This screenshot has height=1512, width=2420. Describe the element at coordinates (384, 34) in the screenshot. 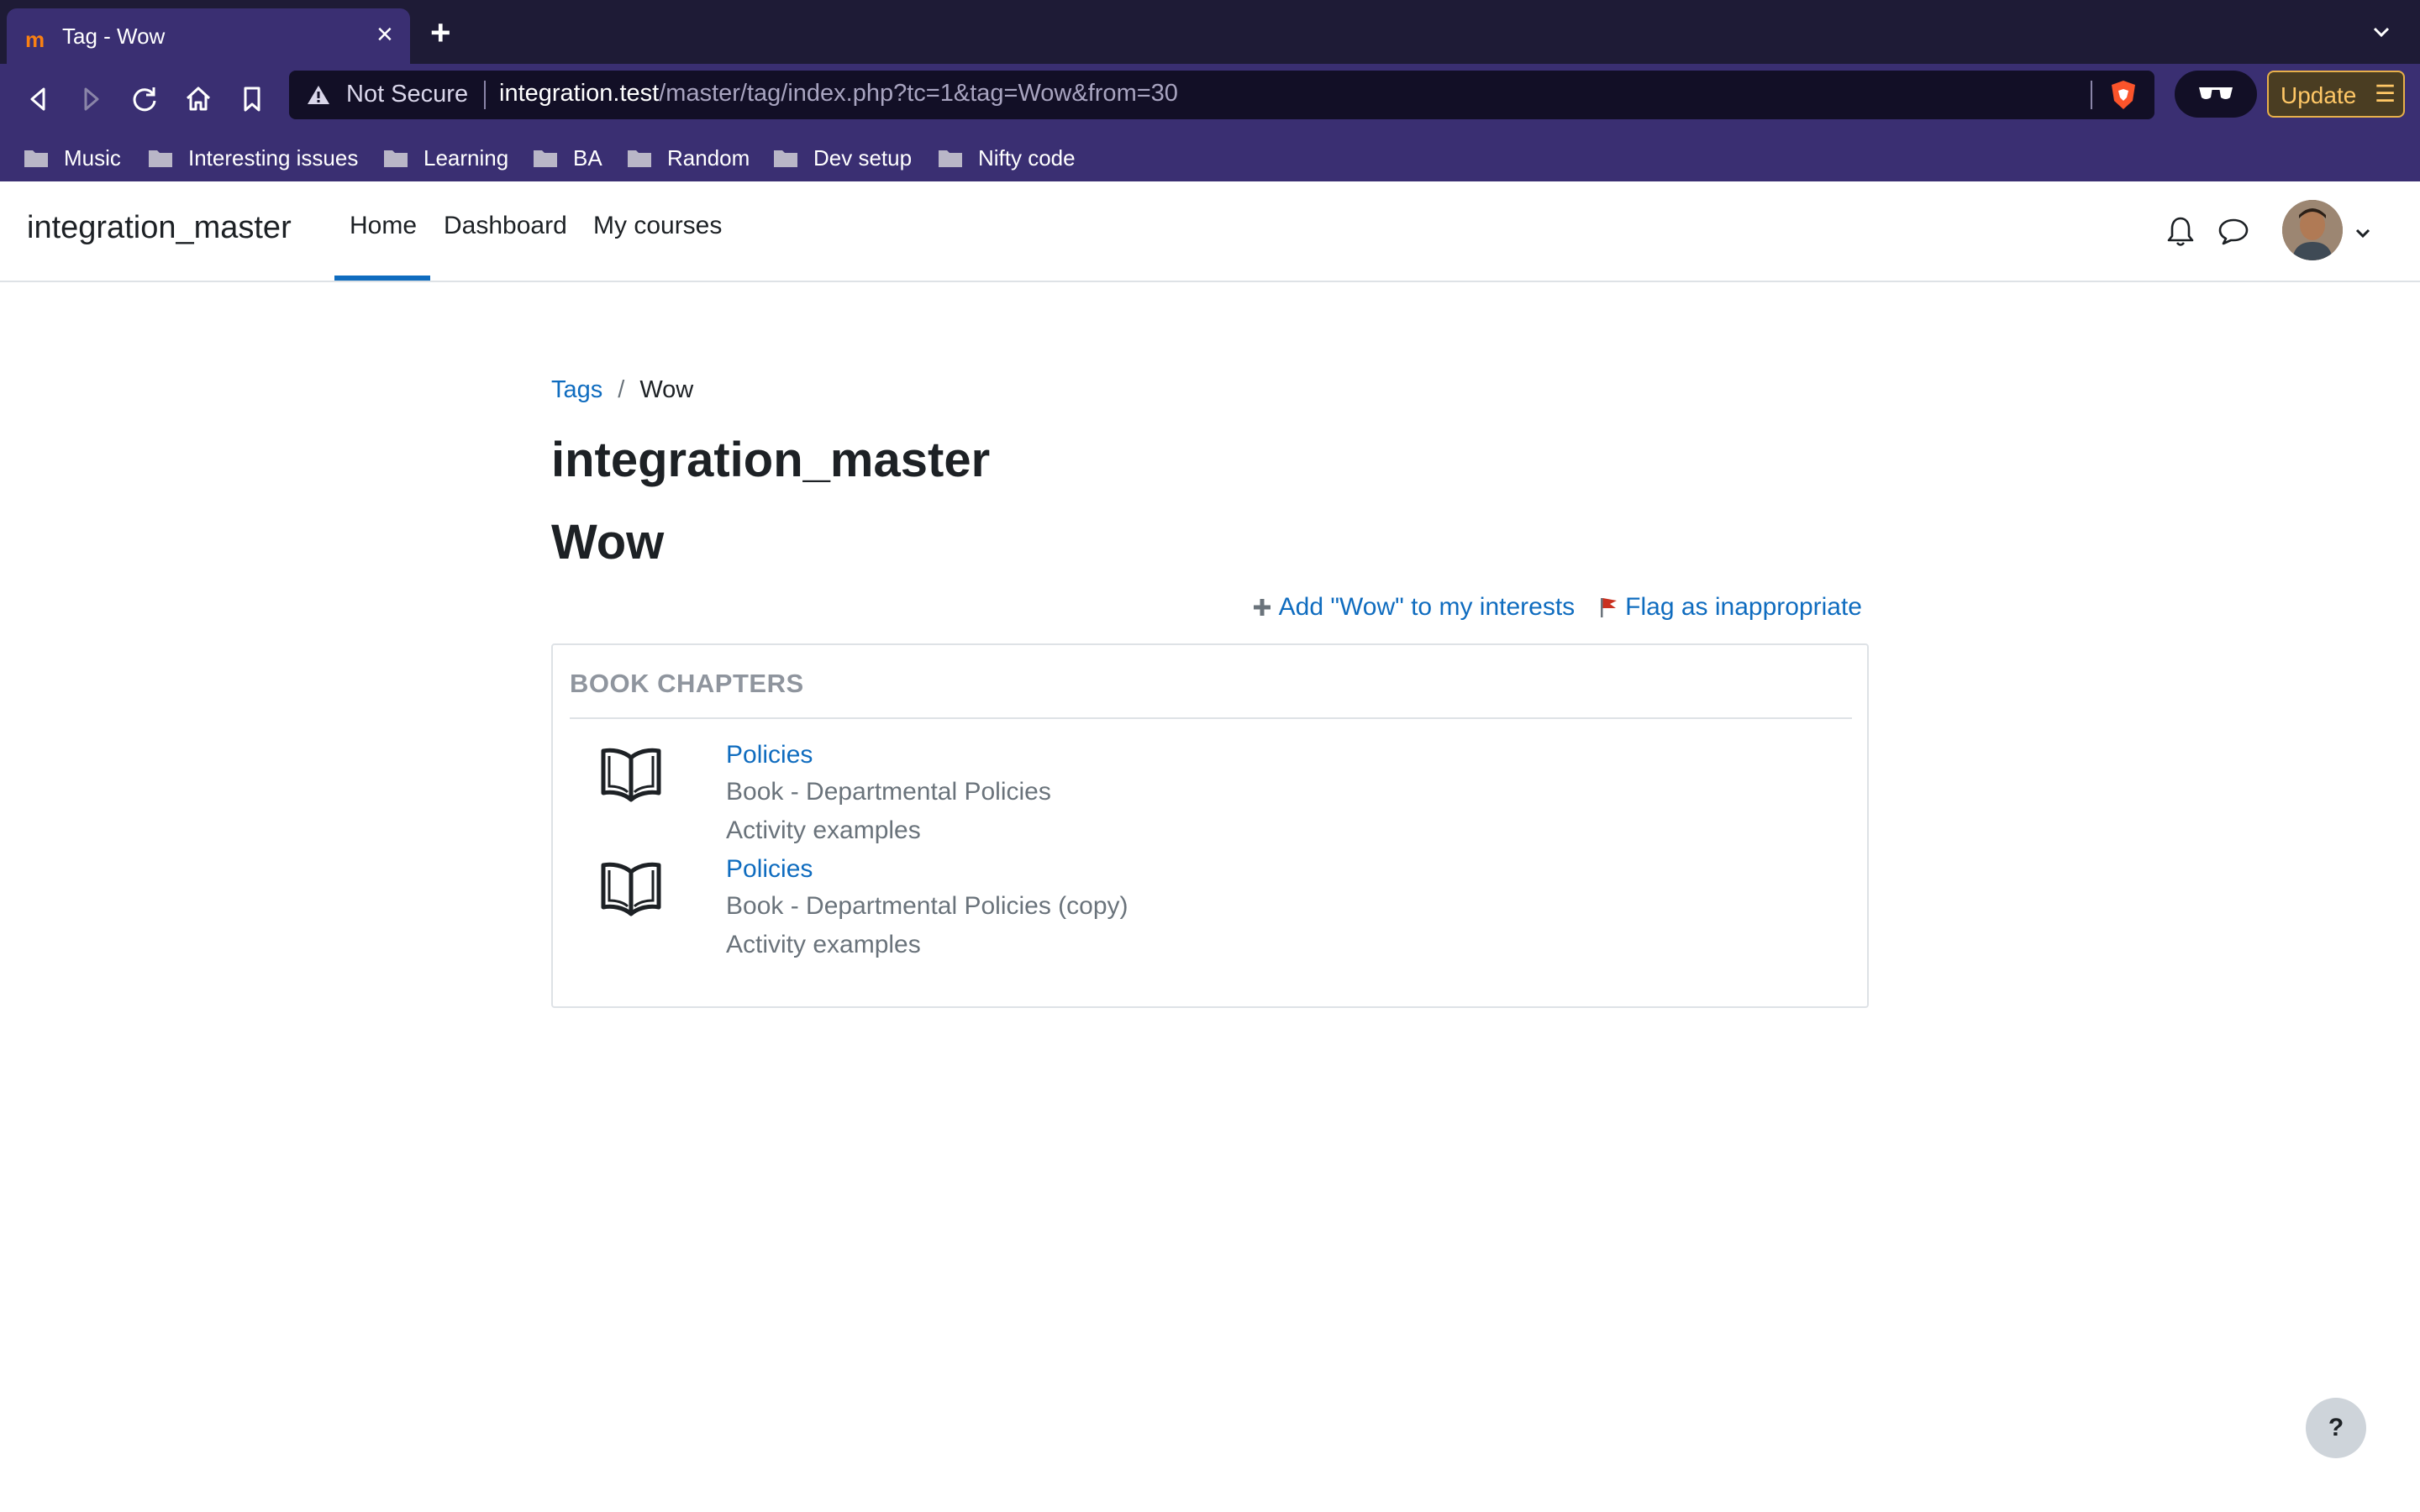

I see `close-tab-icon: ×` at that location.